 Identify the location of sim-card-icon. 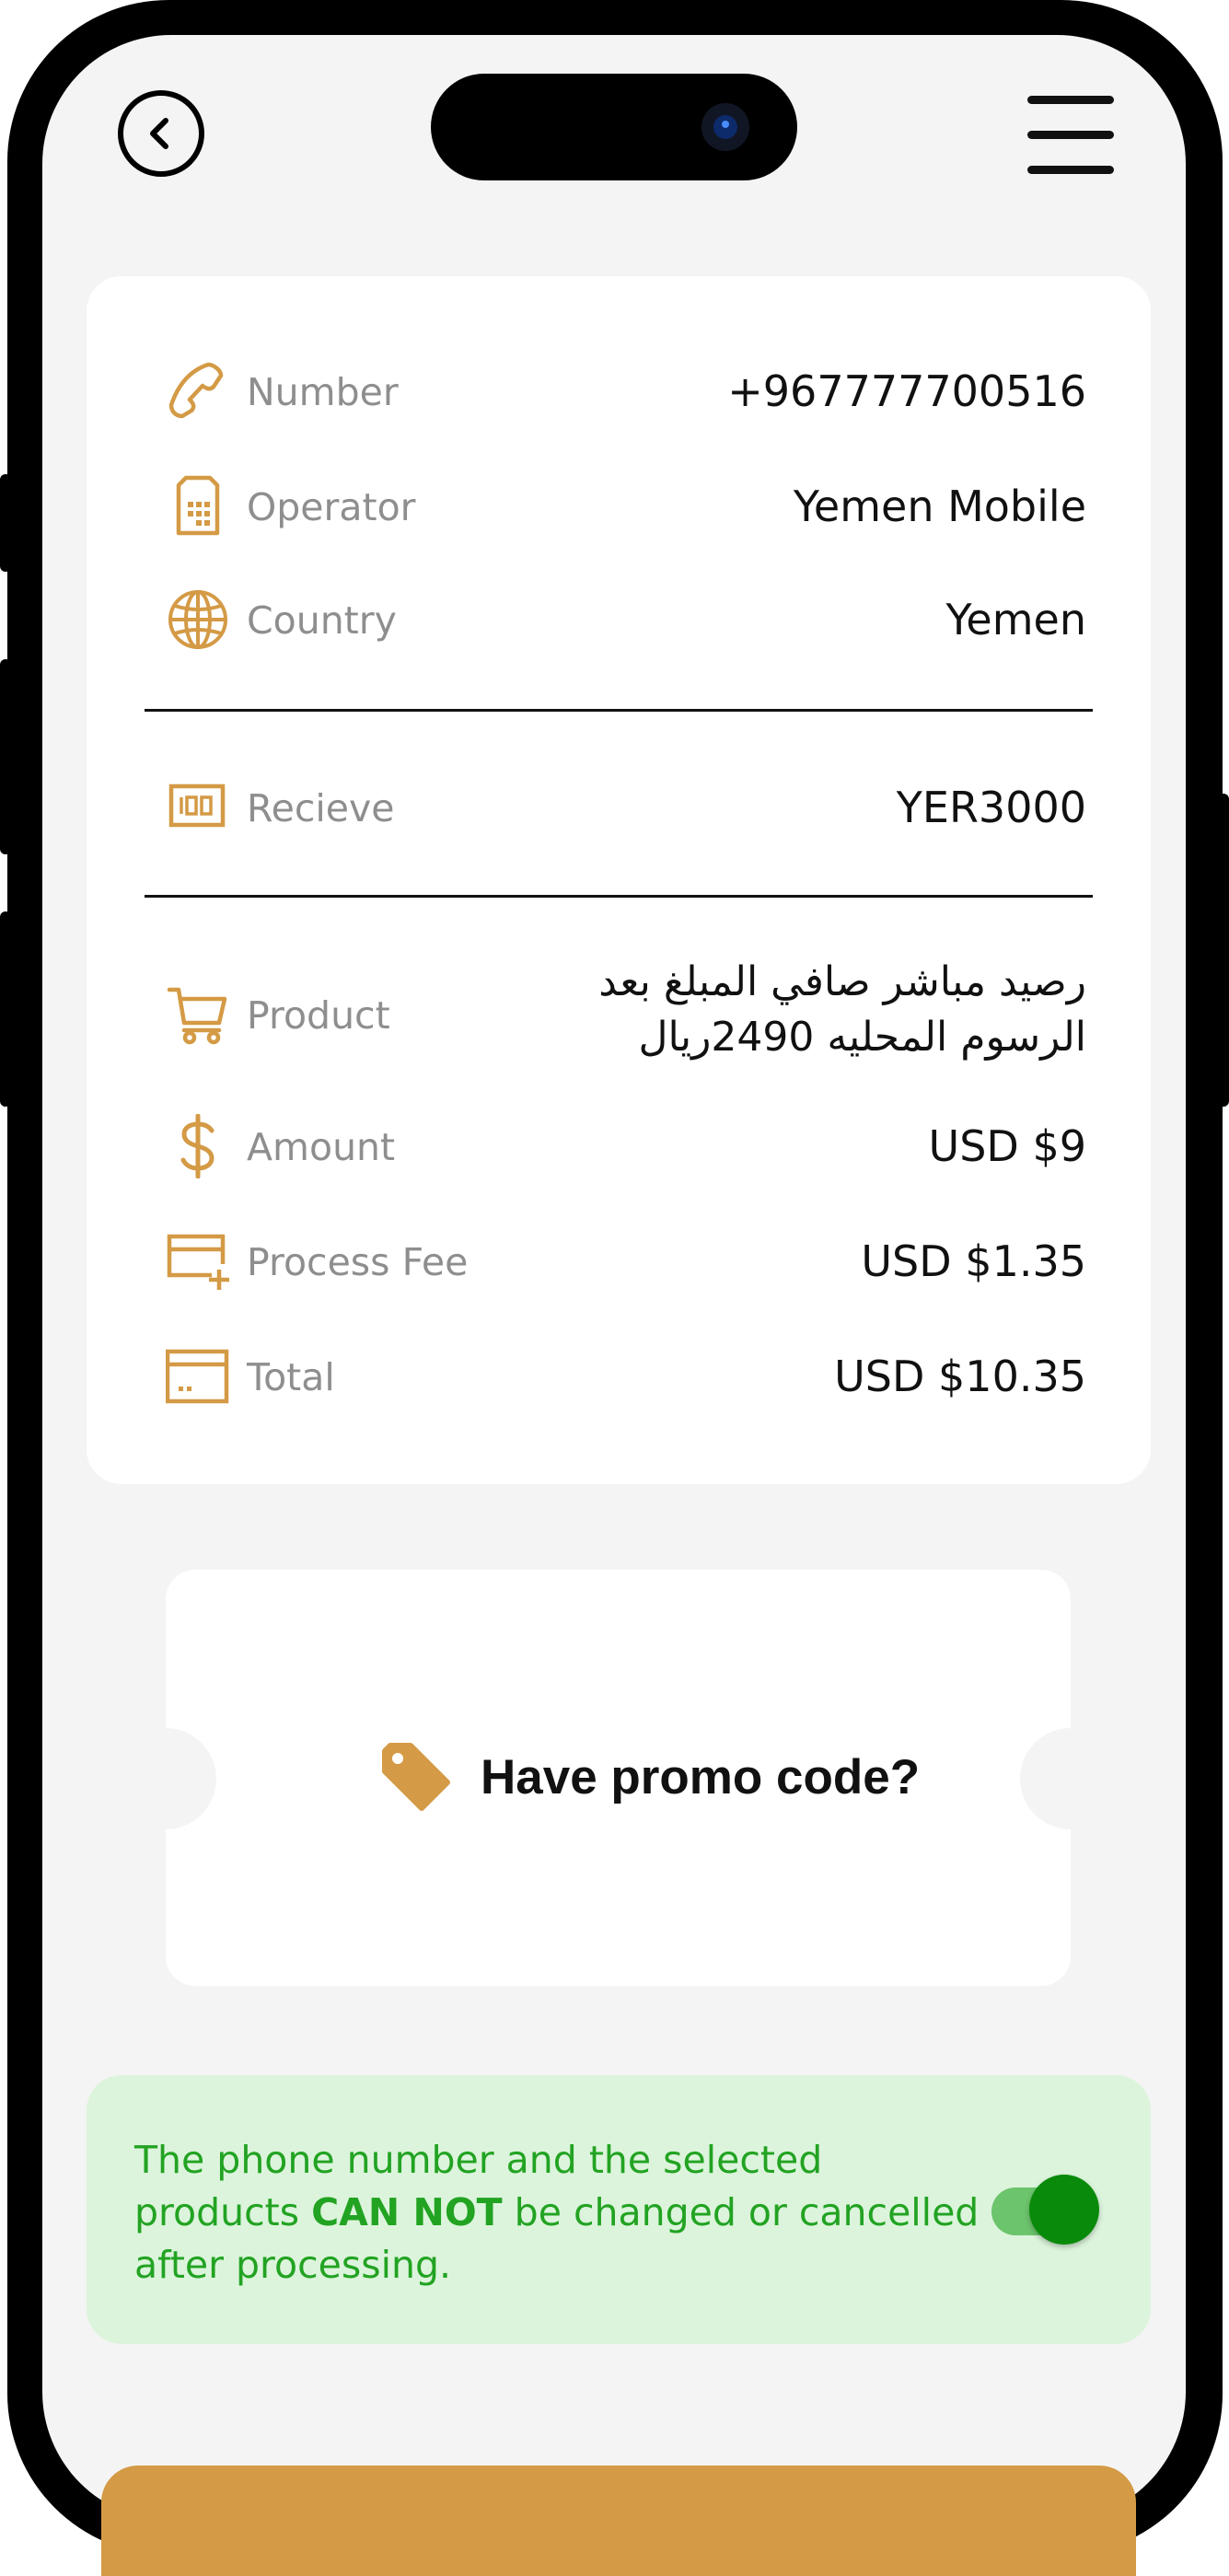
(198, 505).